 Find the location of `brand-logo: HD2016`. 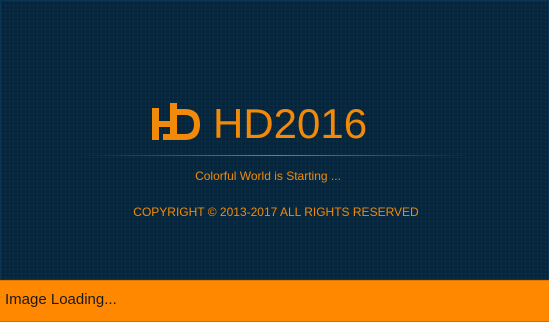

brand-logo: HD2016 is located at coordinates (259, 124).